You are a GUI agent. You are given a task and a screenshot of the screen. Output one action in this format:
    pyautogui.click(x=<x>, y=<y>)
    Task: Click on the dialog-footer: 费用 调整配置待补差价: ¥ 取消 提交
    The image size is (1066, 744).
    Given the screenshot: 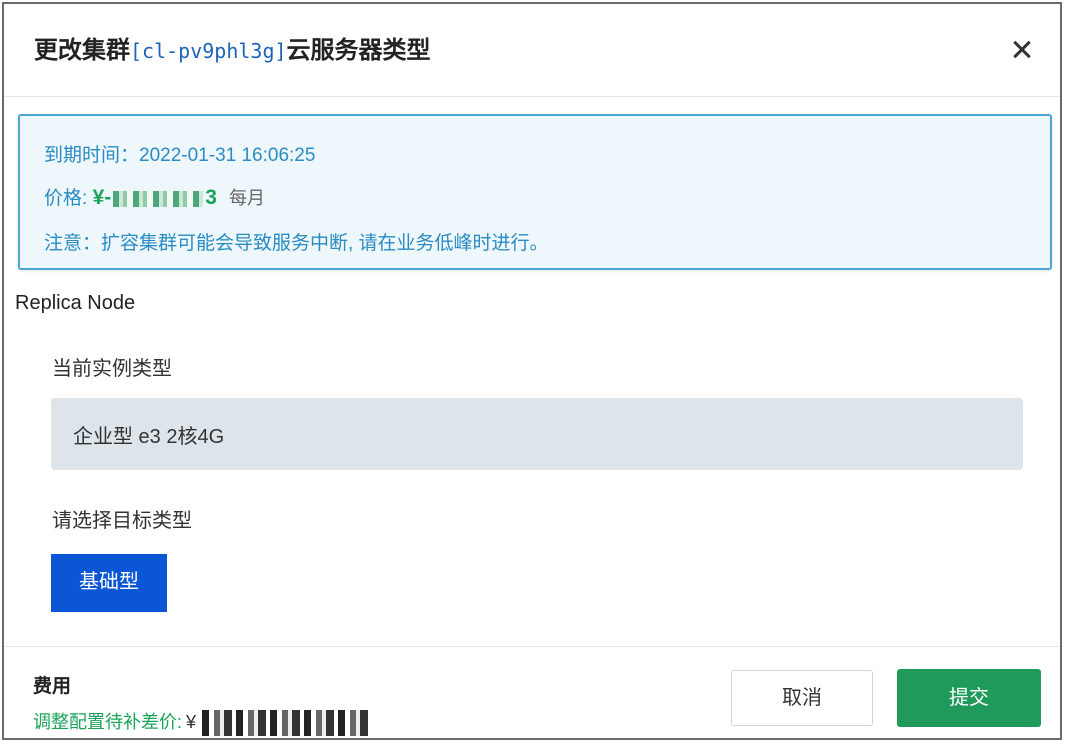 What is the action you would take?
    pyautogui.click(x=532, y=692)
    